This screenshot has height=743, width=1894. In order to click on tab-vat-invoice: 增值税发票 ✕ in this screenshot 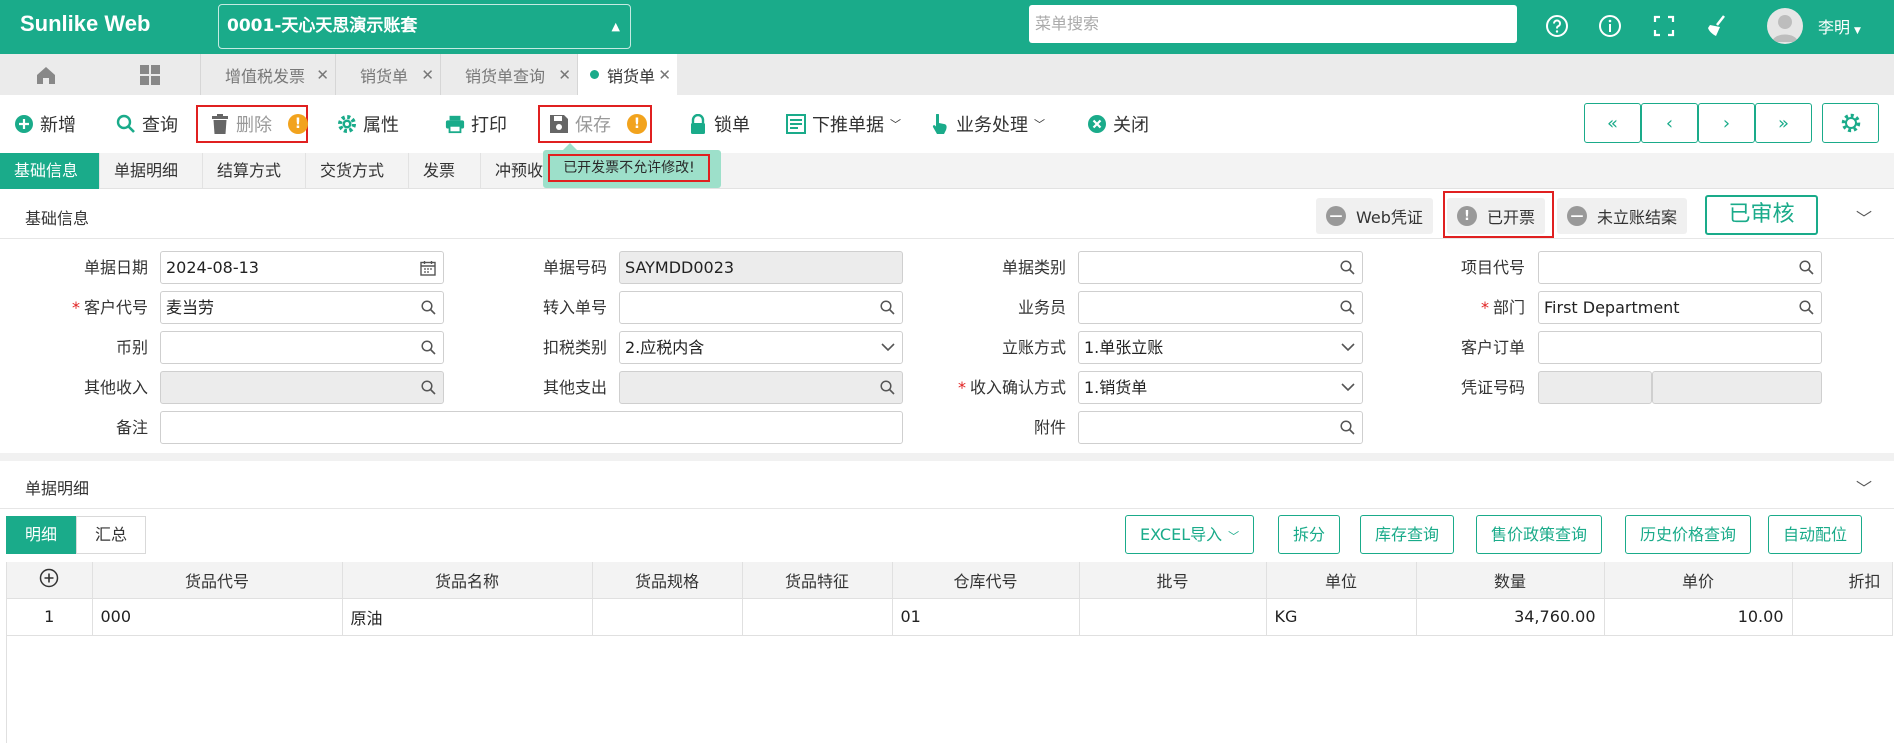, I will do `click(267, 74)`.